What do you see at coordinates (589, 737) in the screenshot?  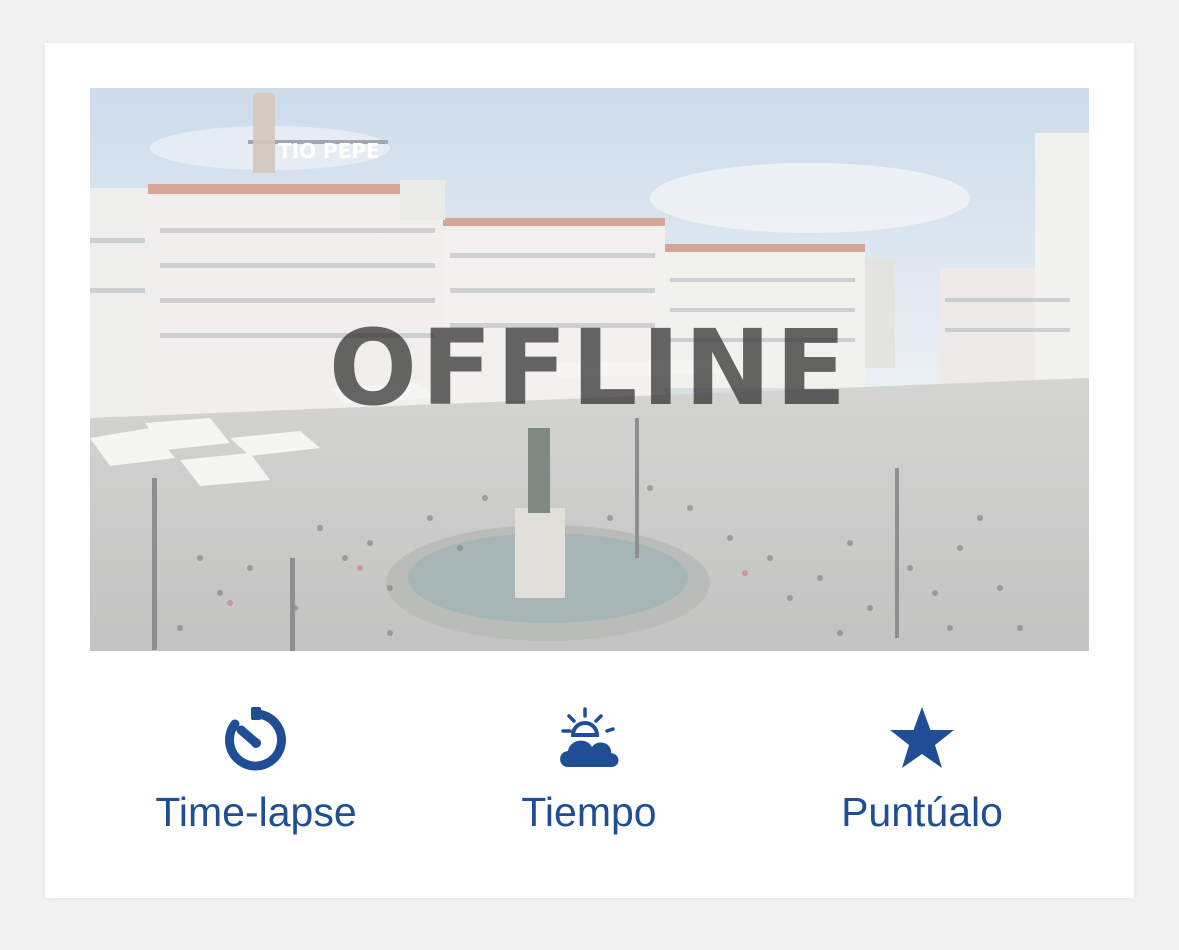 I see `weather-sun-cloud-icon` at bounding box center [589, 737].